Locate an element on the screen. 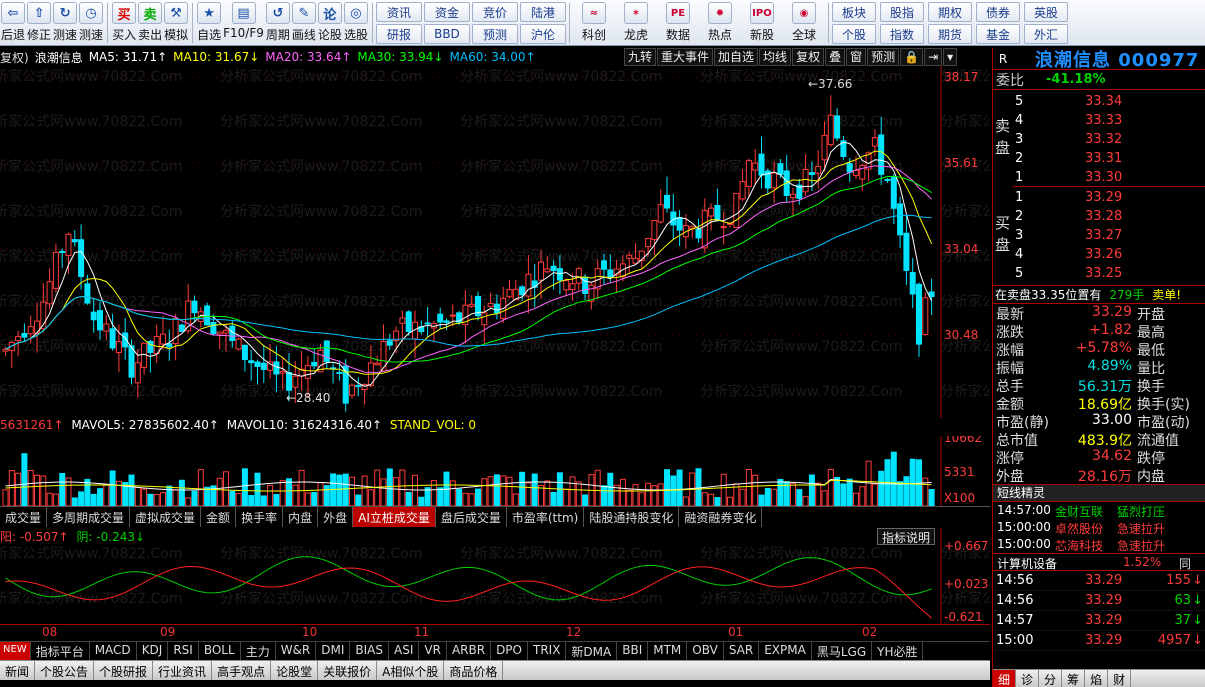 This screenshot has width=1205, height=687. info-tab-2: 个股研报 is located at coordinates (124, 670).